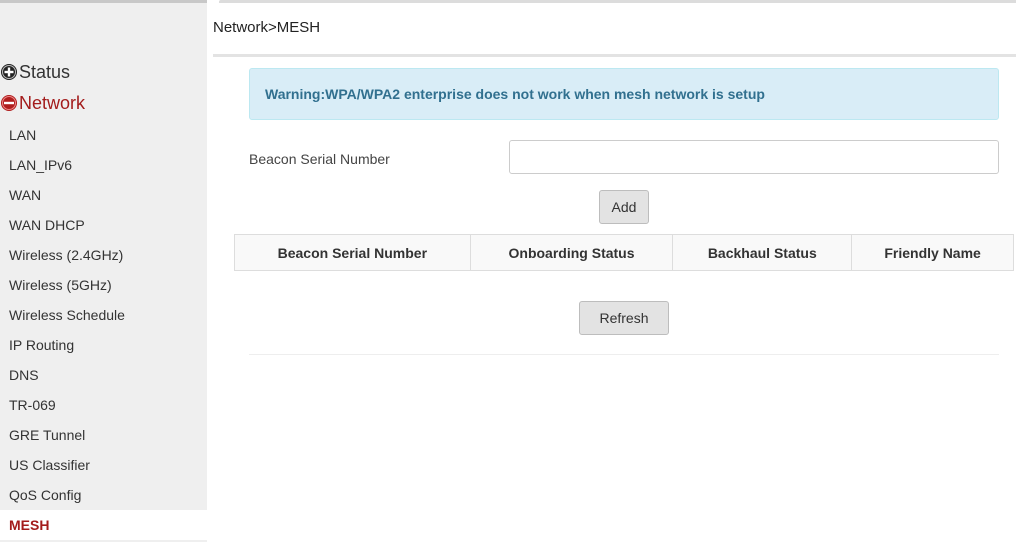 The image size is (1016, 542). Describe the element at coordinates (103, 315) in the screenshot. I see `sidebar-item-wireless-schedule: Wireless Schedule` at that location.